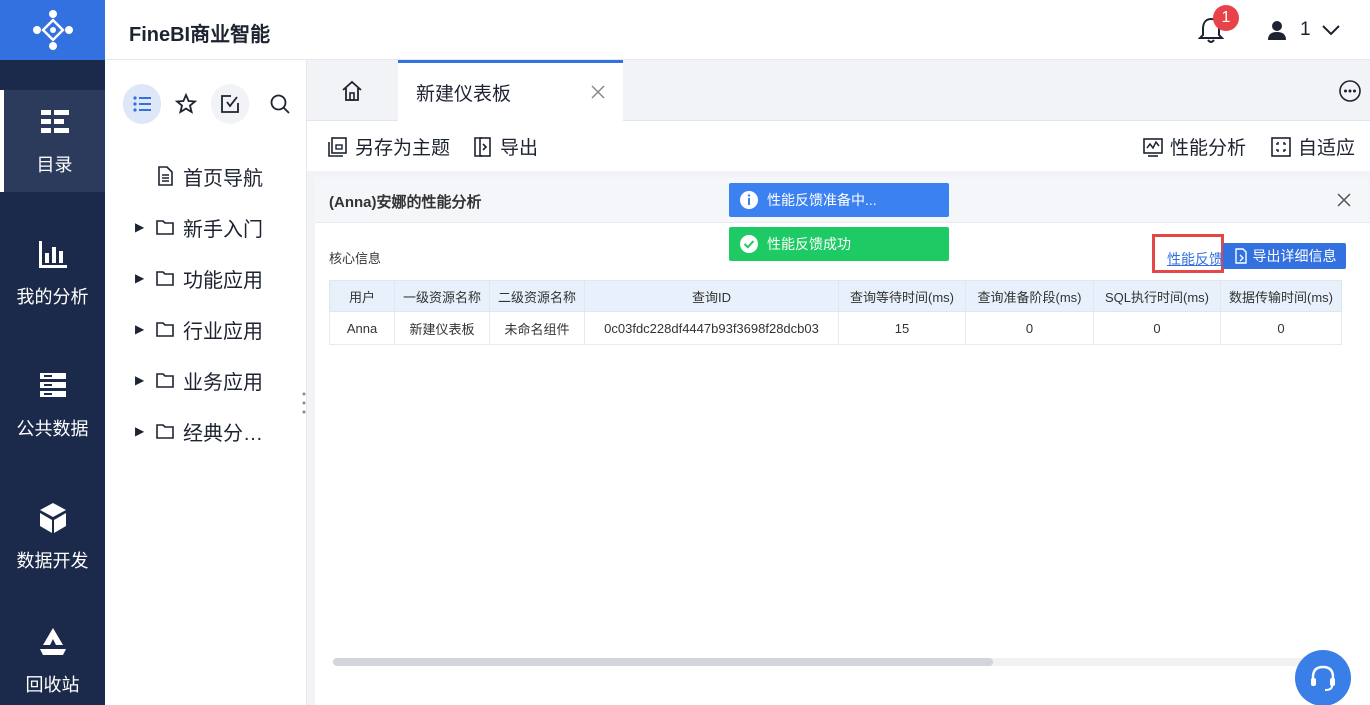 This screenshot has height=705, width=1370. What do you see at coordinates (362, 296) in the screenshot?
I see `column-header: 用户` at bounding box center [362, 296].